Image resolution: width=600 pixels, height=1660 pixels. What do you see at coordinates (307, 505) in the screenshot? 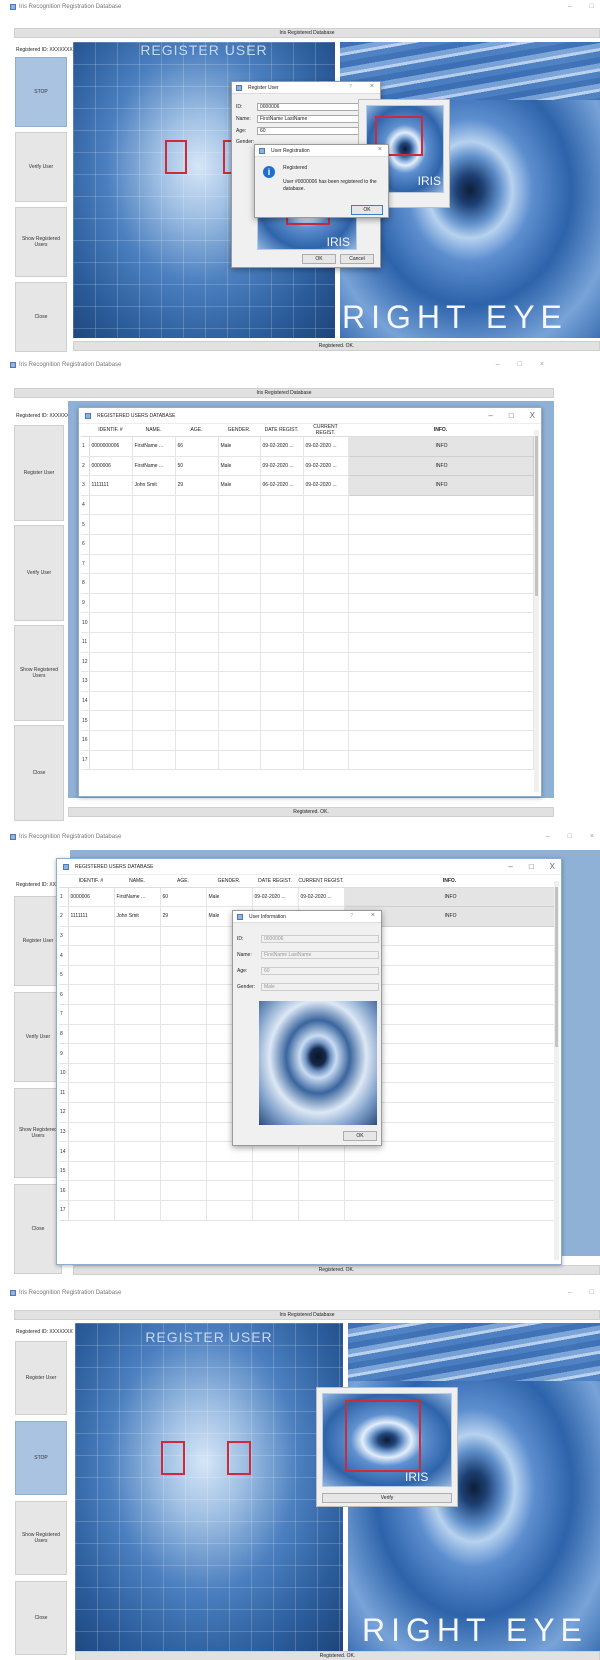
I see `table-row: 4` at bounding box center [307, 505].